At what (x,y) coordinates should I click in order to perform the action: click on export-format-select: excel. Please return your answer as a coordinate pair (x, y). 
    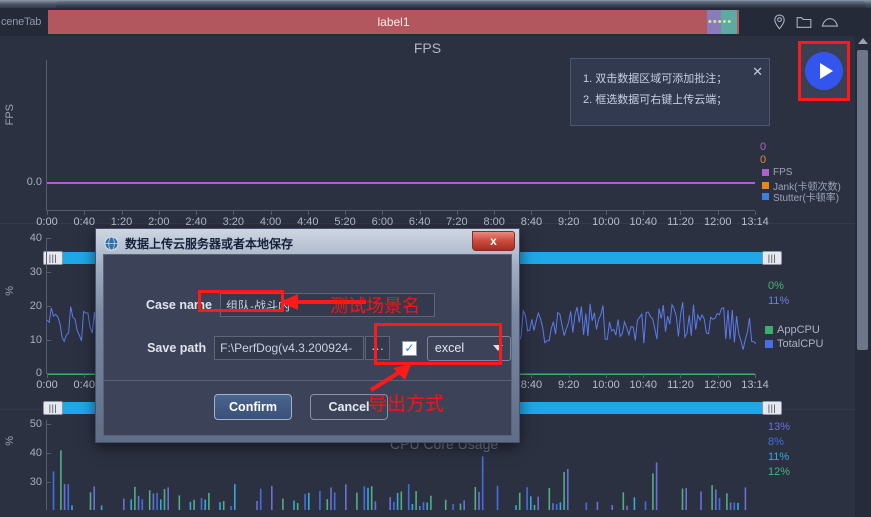
    Looking at the image, I should click on (469, 348).